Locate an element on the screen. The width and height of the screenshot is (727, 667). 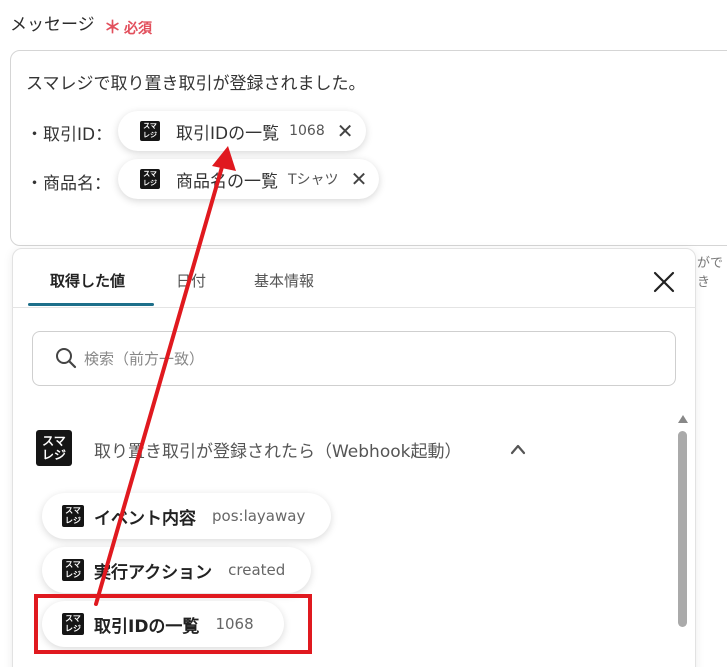
chip-value: Tシャツ is located at coordinates (313, 180).